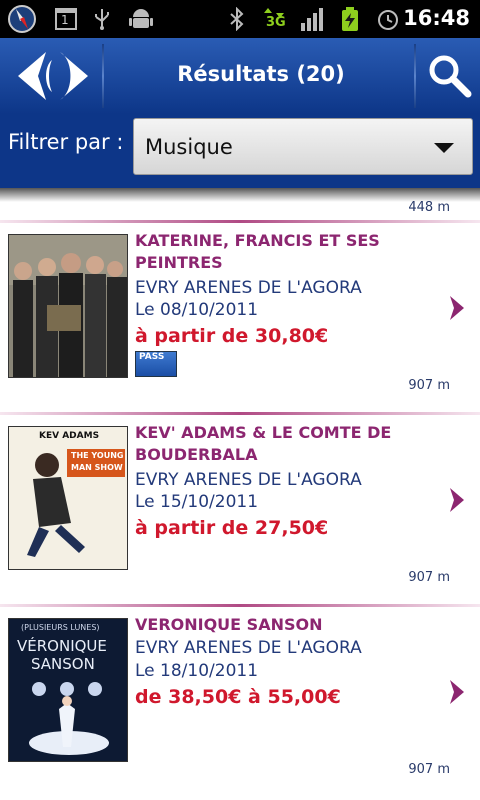 Image resolution: width=480 pixels, height=800 pixels. I want to click on notification-count: 1, so click(65, 20).